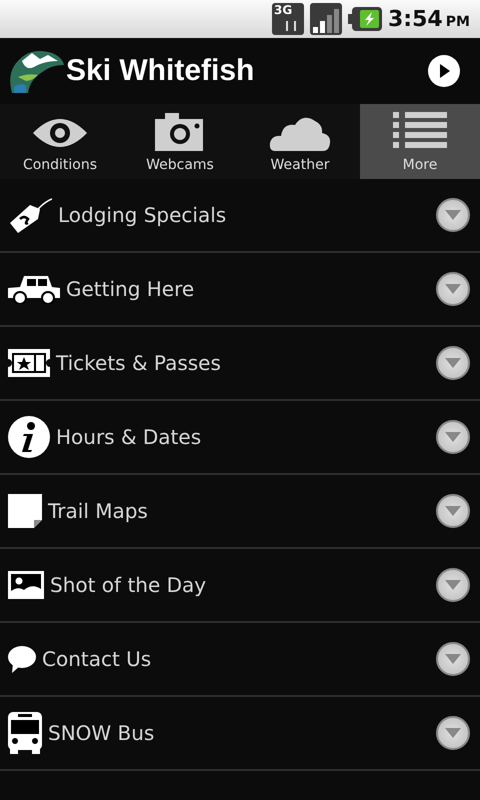 Image resolution: width=480 pixels, height=800 pixels. Describe the element at coordinates (240, 290) in the screenshot. I see `menu-row: Getting Here` at that location.